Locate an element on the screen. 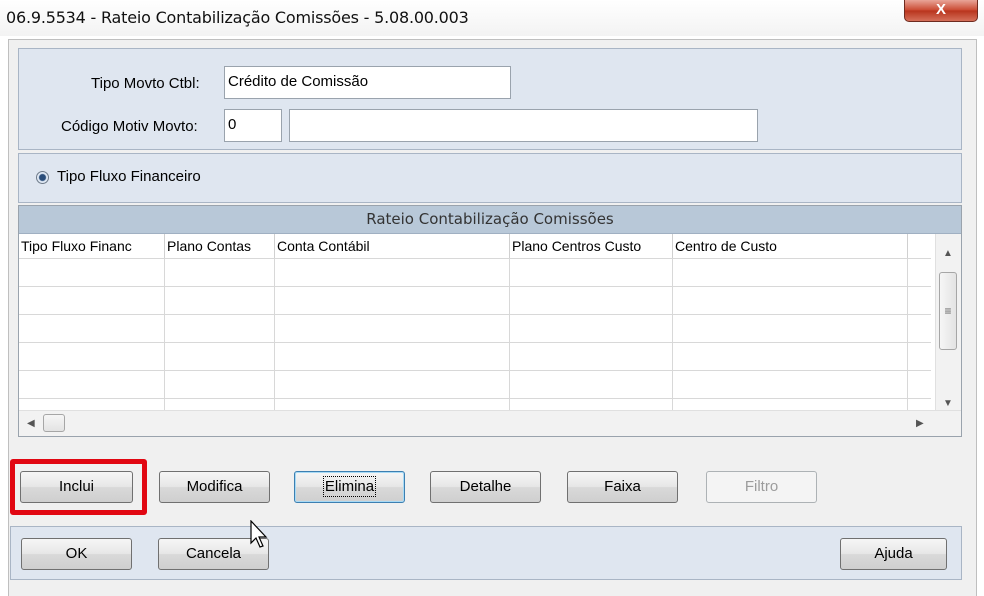  scroll-up-icon: ▲ is located at coordinates (948, 253).